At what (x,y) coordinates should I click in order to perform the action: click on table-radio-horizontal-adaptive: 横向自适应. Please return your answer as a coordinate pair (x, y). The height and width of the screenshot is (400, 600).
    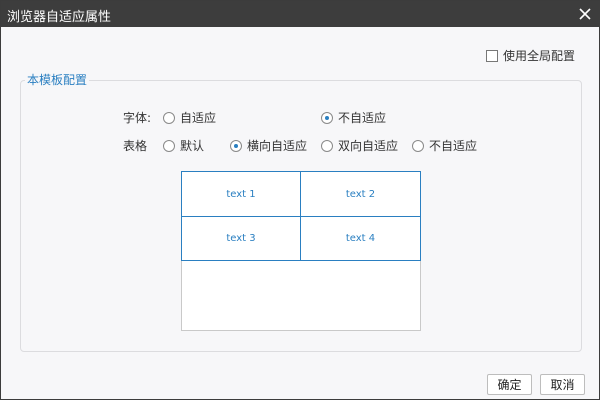
    Looking at the image, I should click on (268, 145).